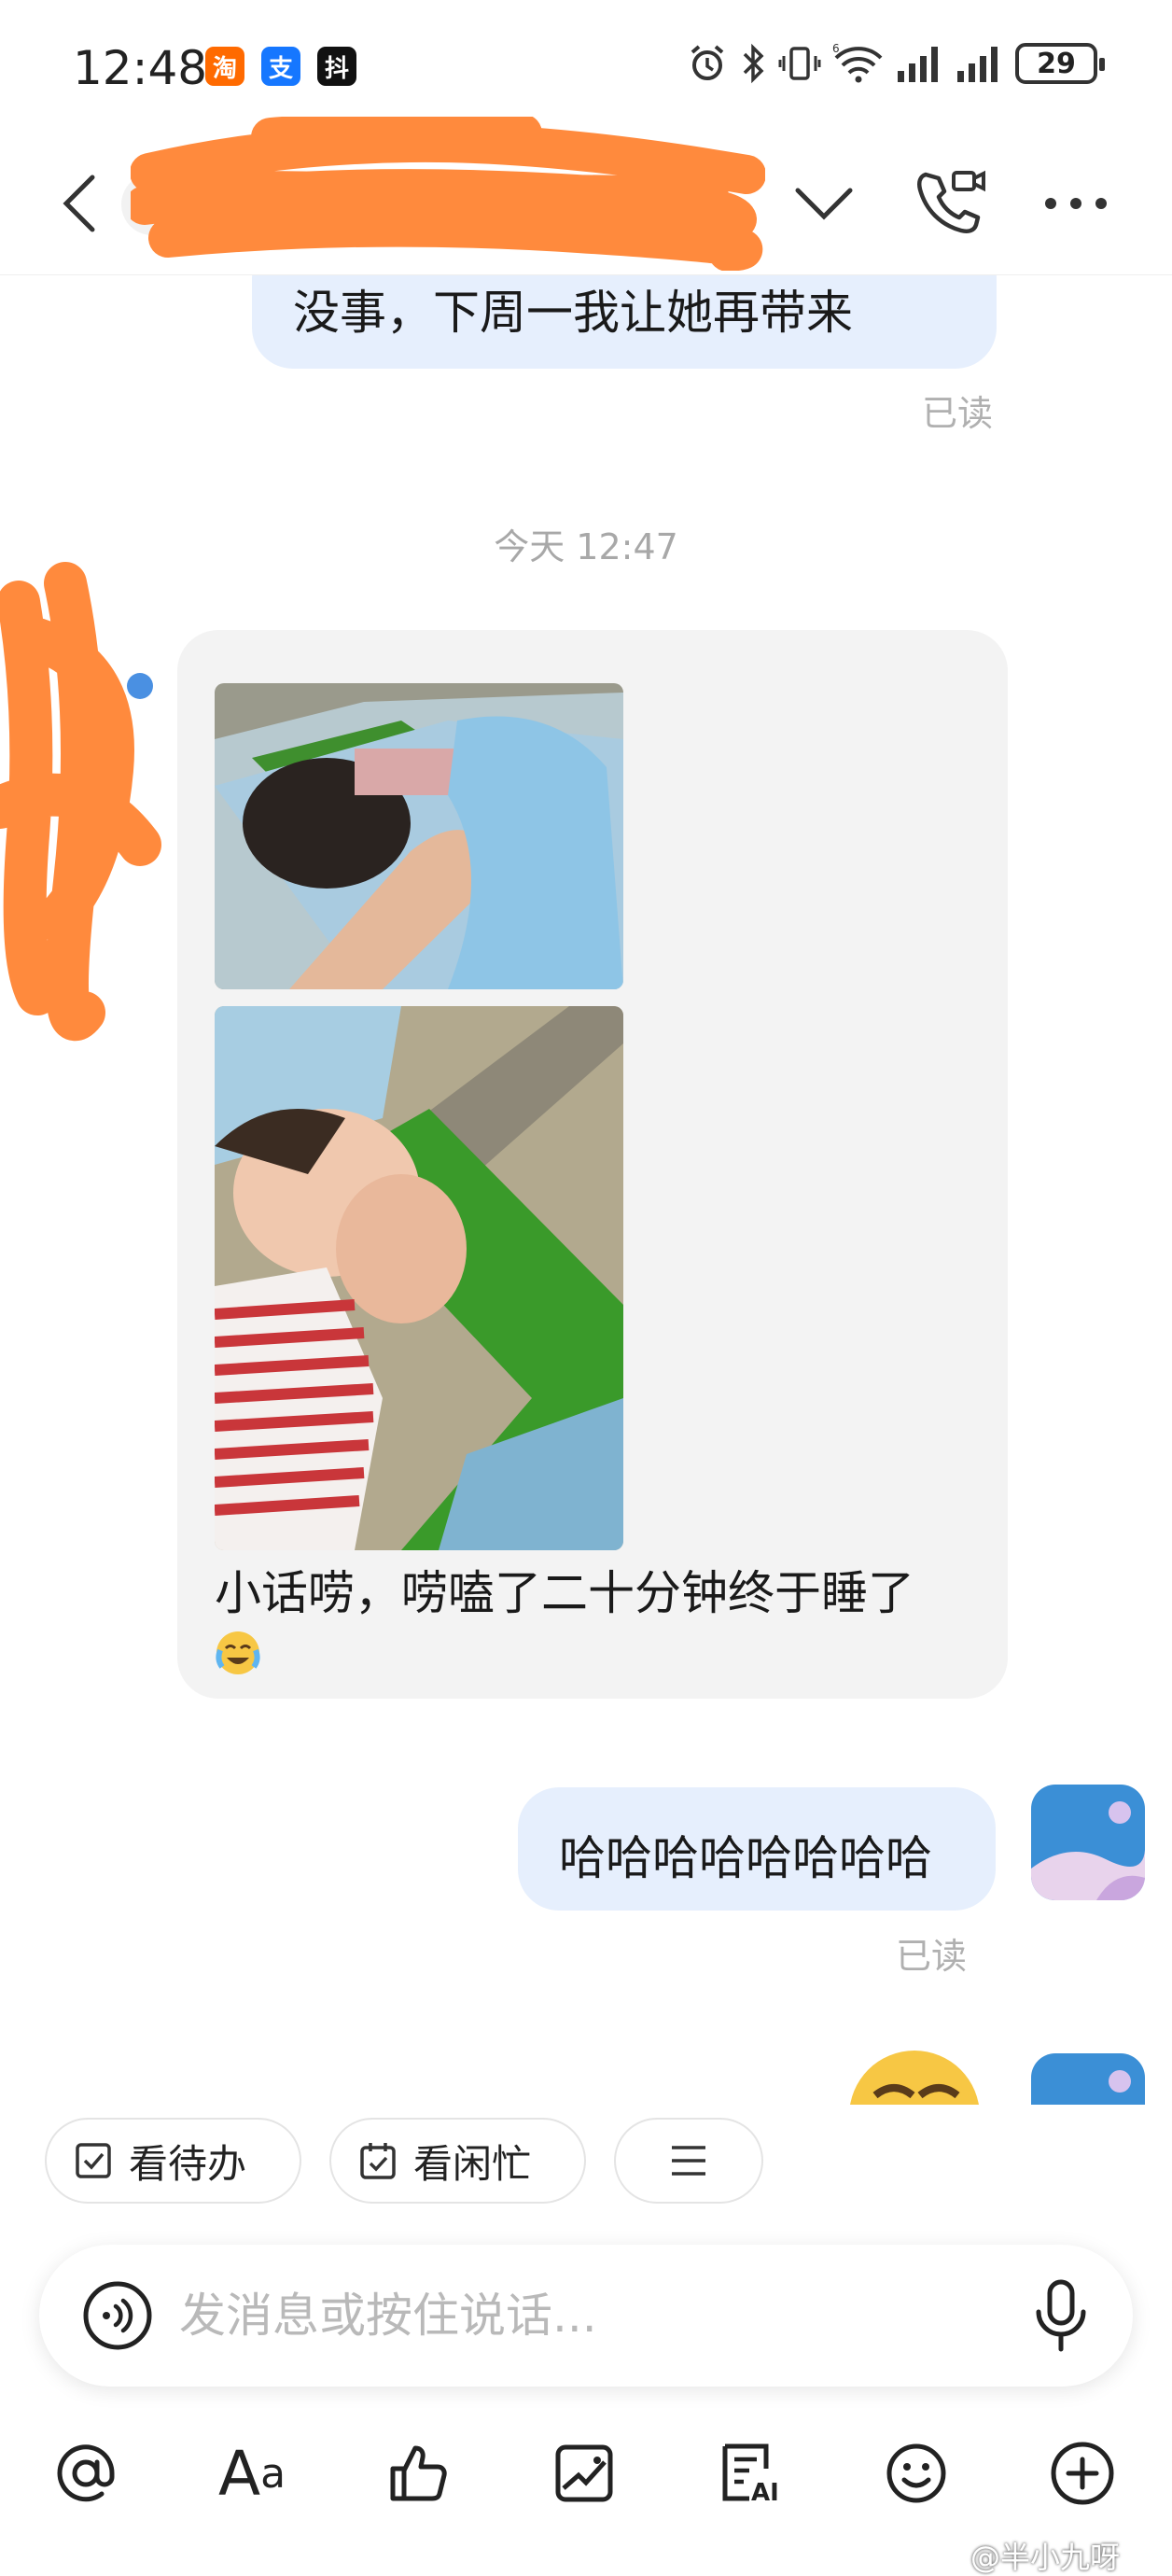 The image size is (1172, 2576). I want to click on watermark: @半小九呀, so click(1045, 2557).